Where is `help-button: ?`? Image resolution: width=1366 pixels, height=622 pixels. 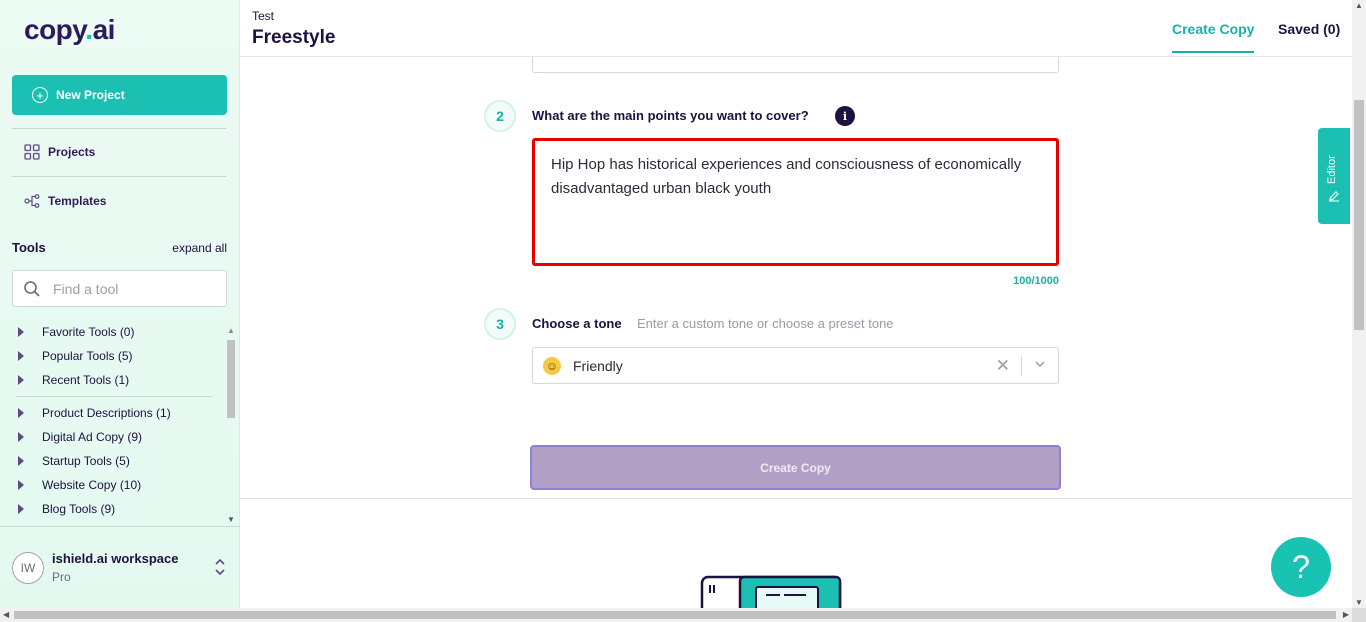
help-button: ? is located at coordinates (1301, 567).